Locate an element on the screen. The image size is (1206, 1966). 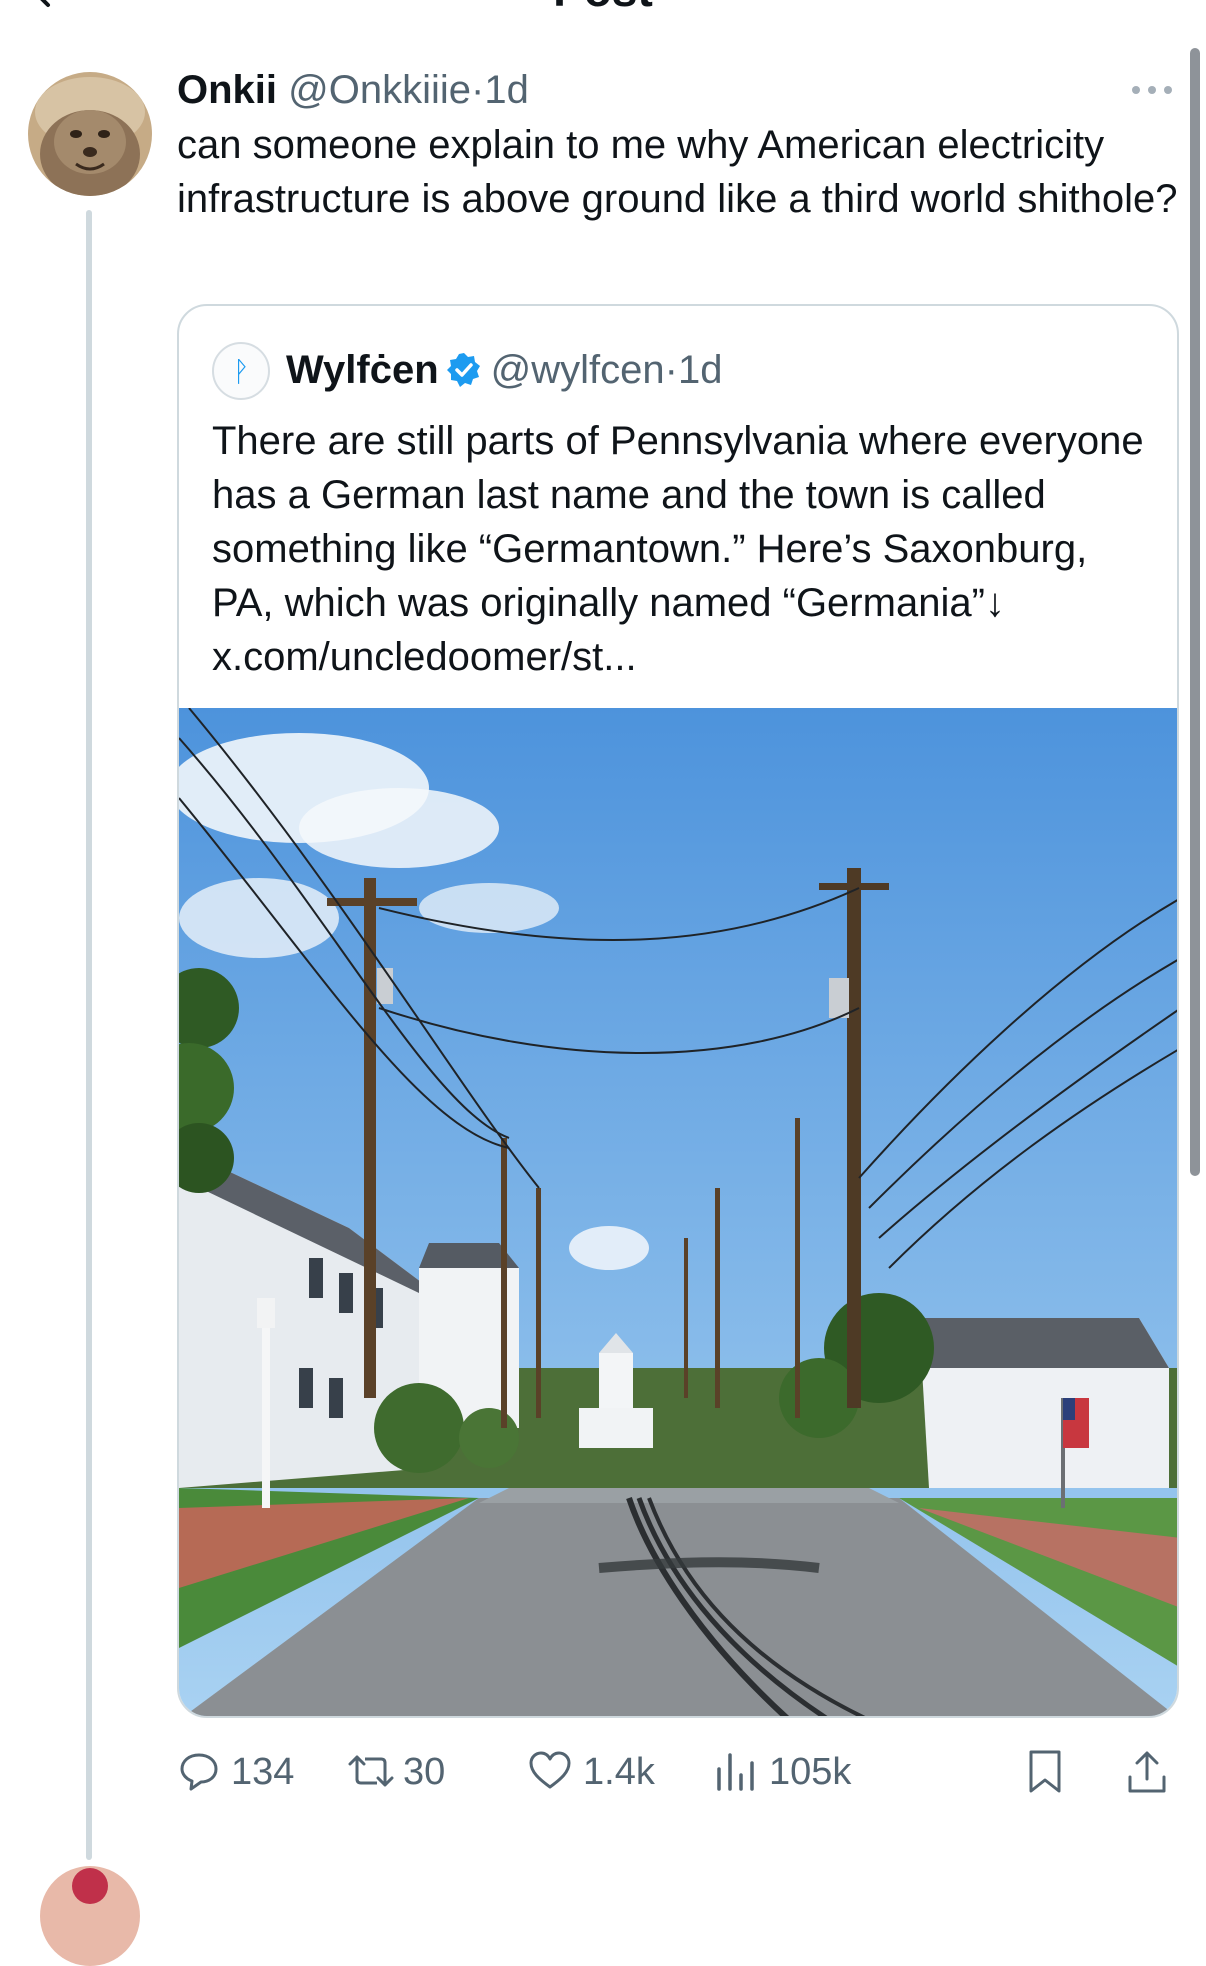
reply-button: 134 is located at coordinates (237, 1772).